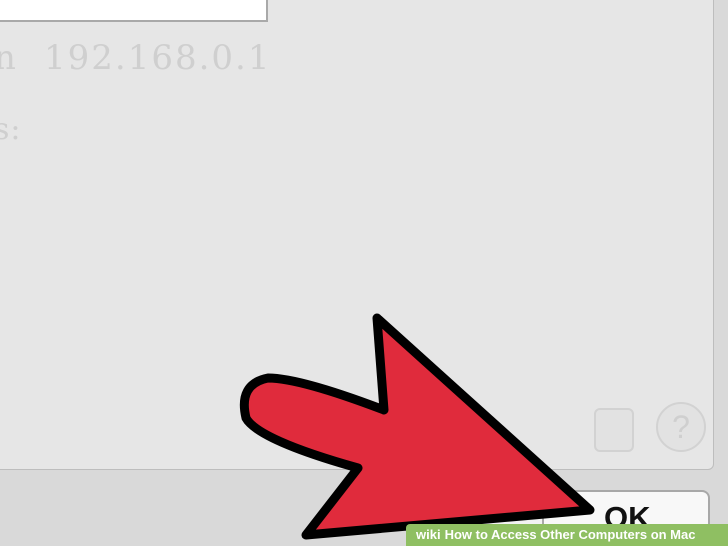  I want to click on name-input, so click(134, 11).